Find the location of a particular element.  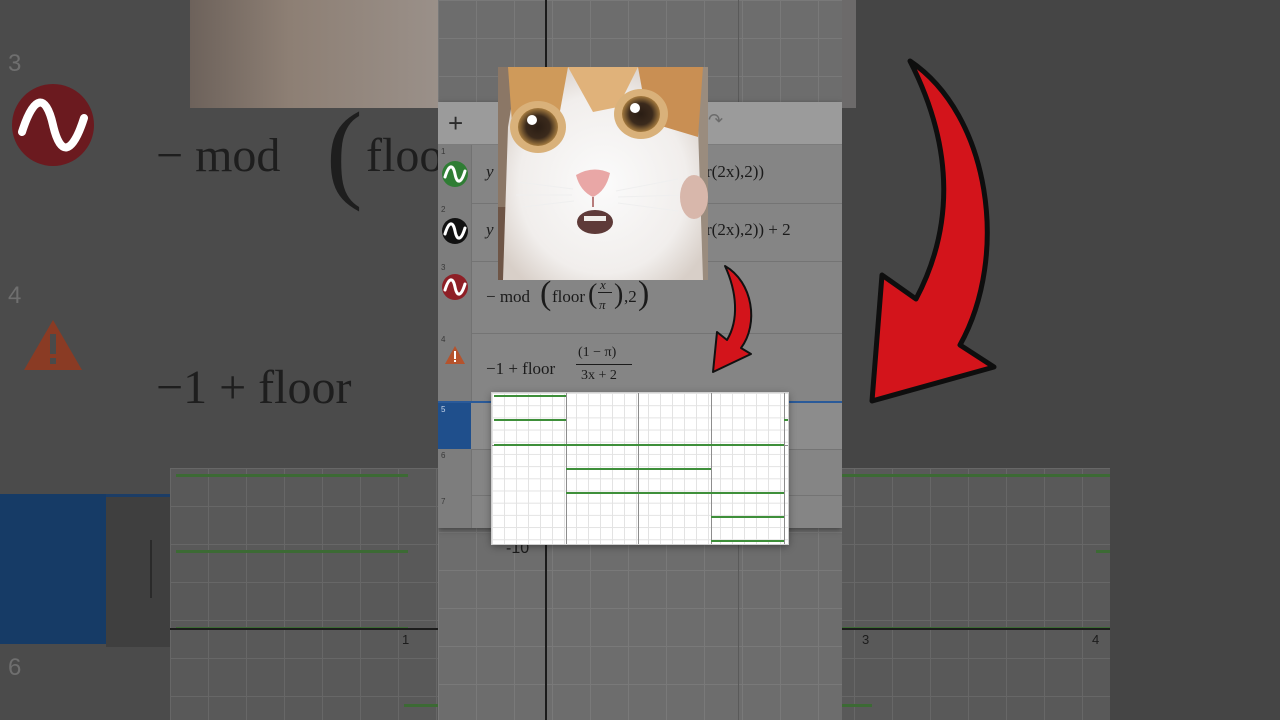

green-wave-icon is located at coordinates (455, 174).